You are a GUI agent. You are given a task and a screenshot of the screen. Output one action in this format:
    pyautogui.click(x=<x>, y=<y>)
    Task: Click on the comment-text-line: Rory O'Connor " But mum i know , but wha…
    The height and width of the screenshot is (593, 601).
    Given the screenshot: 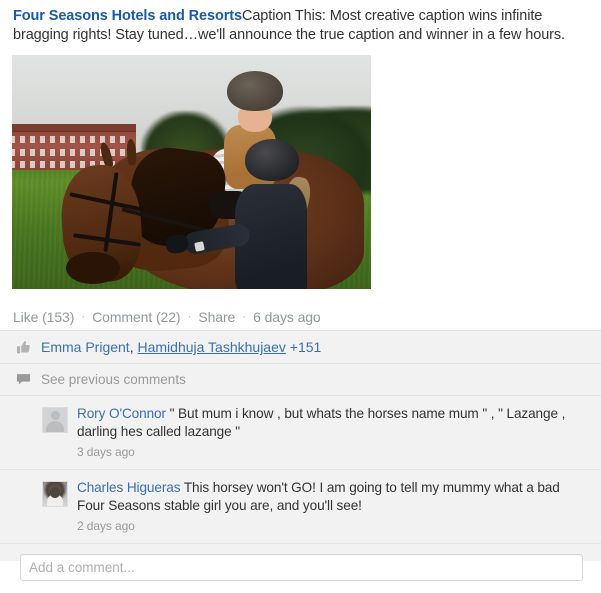 What is the action you would take?
    pyautogui.click(x=332, y=423)
    